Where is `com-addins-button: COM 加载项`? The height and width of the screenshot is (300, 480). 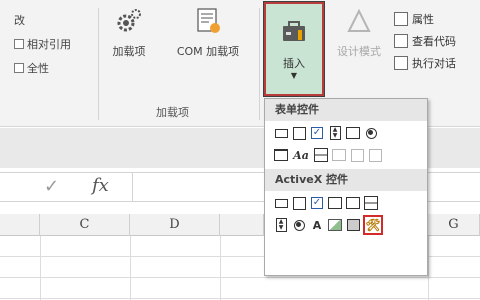
com-addins-button: COM 加载项 is located at coordinates (208, 32).